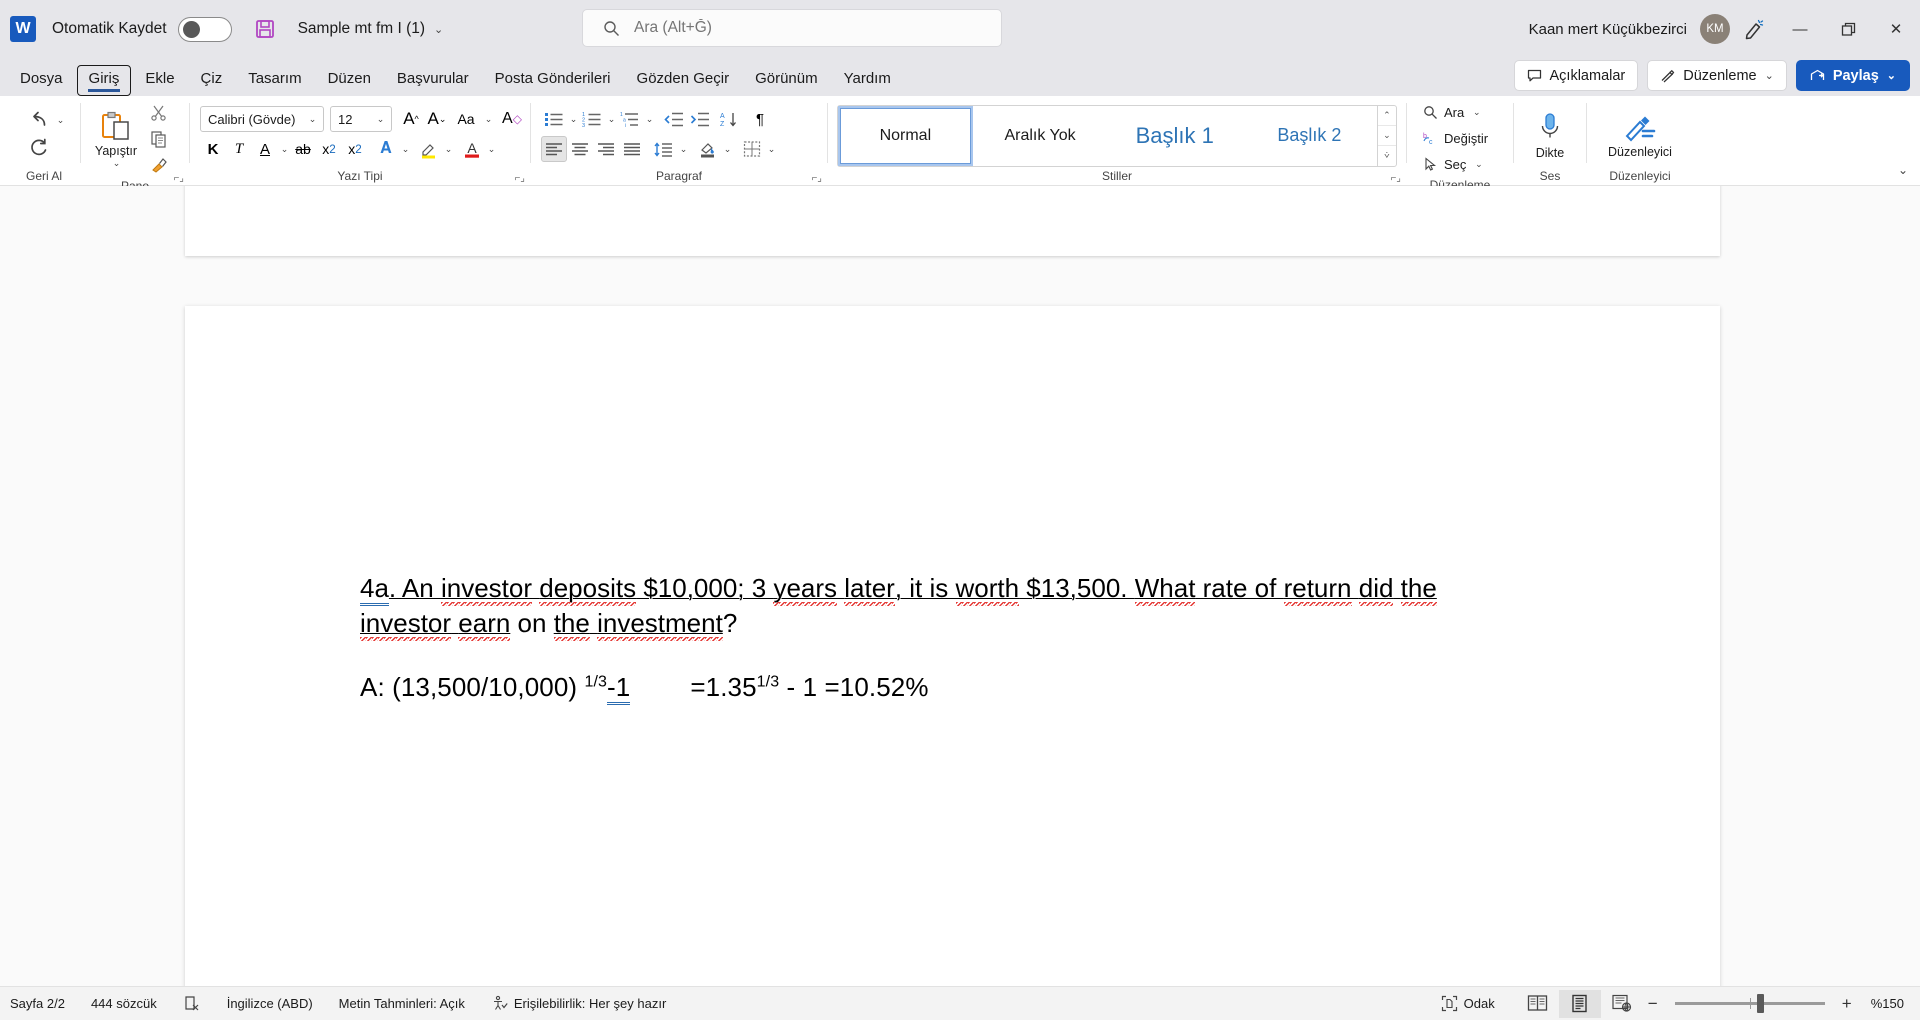 This screenshot has width=1920, height=1020. I want to click on style-no-spacing: Aralık Yok, so click(1040, 136).